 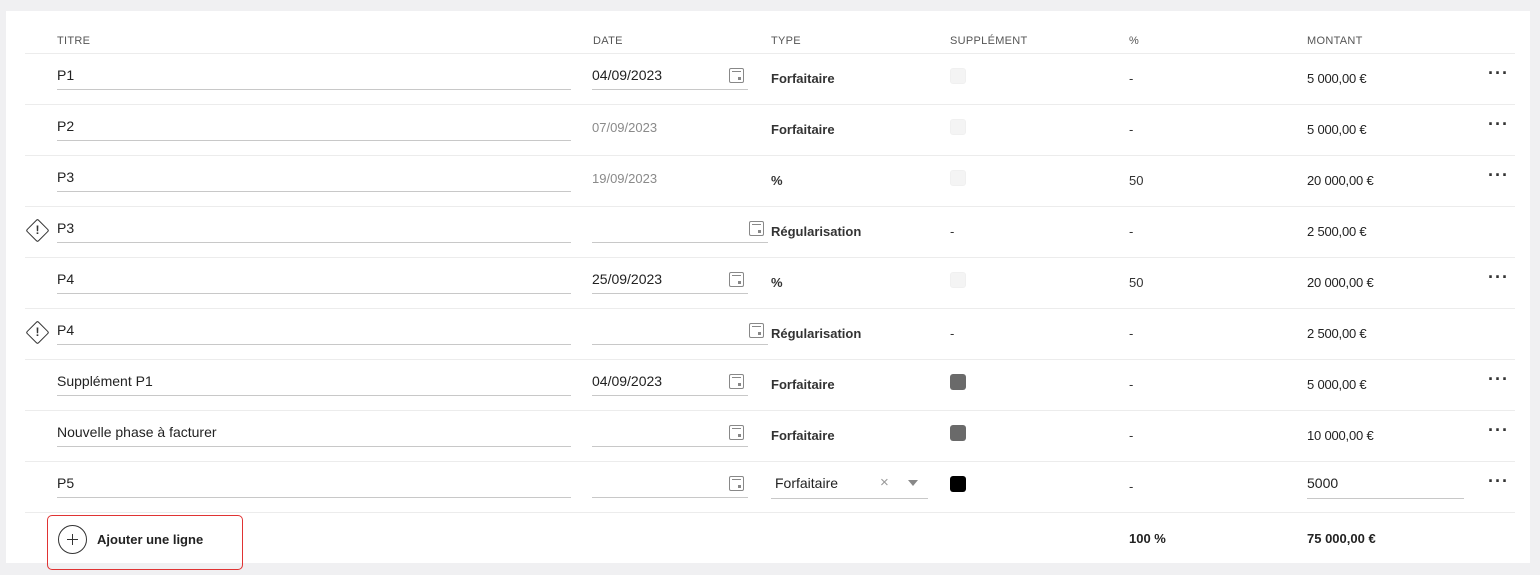 I want to click on chevron-down-icon, so click(x=913, y=483).